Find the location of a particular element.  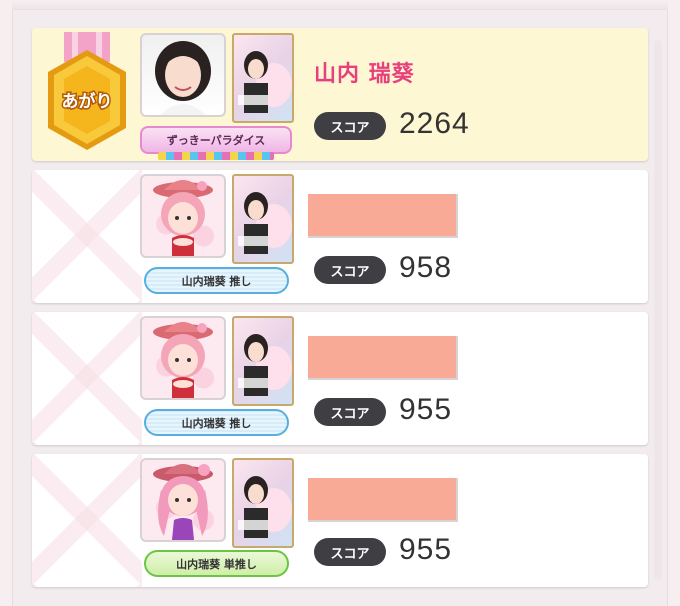

top-strip is located at coordinates (340, 5).